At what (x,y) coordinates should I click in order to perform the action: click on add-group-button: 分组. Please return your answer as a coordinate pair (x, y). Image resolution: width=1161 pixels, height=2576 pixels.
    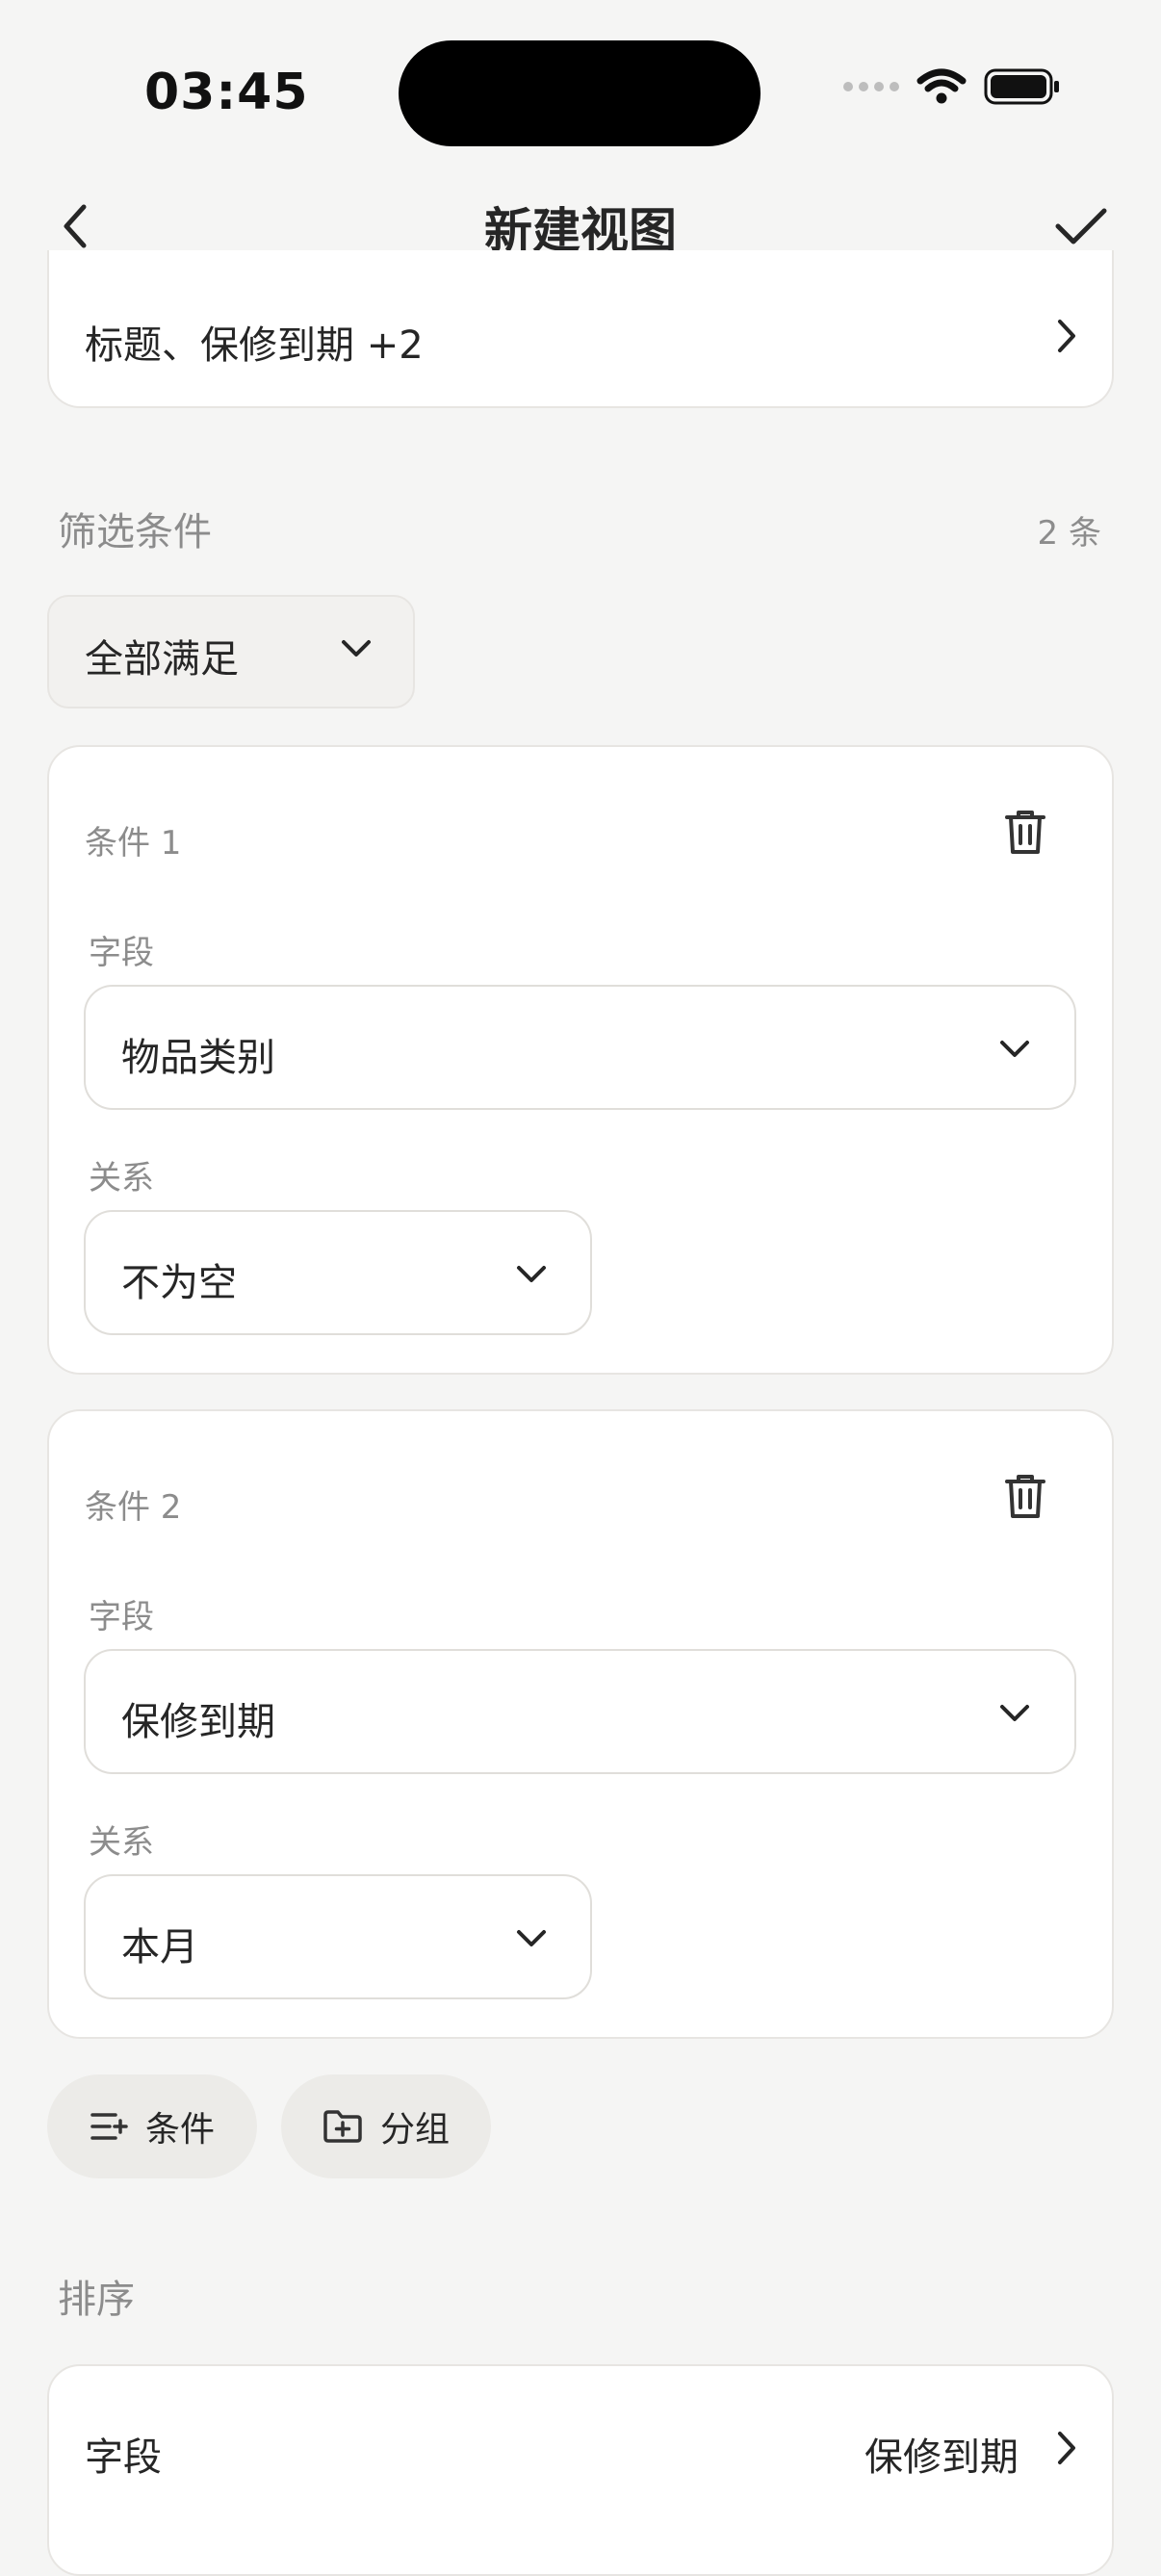
    Looking at the image, I should click on (386, 2126).